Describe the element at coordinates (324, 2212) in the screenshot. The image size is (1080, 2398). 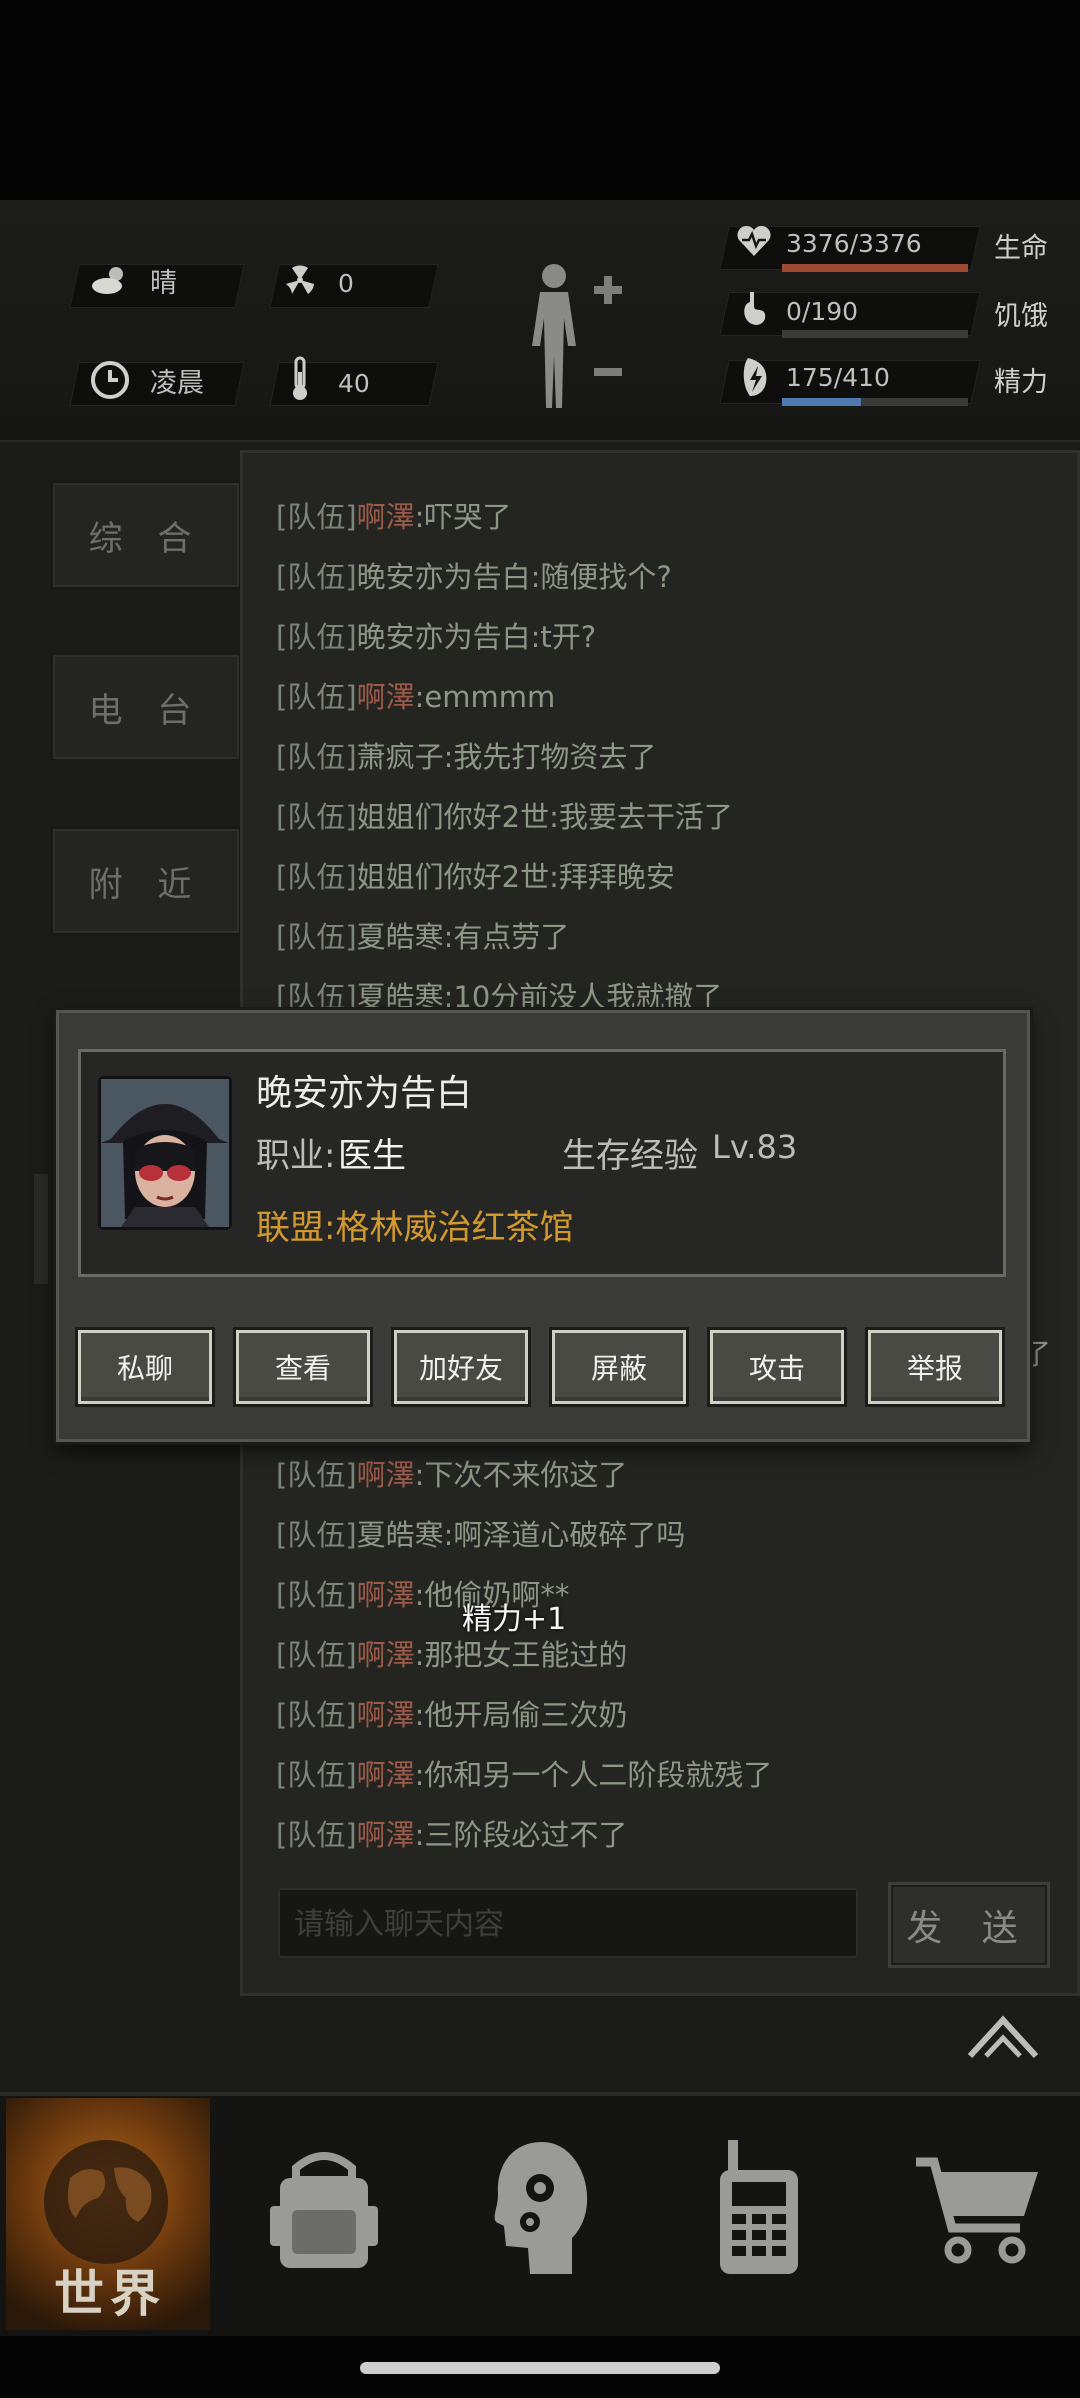
I see `backpack-icon` at that location.